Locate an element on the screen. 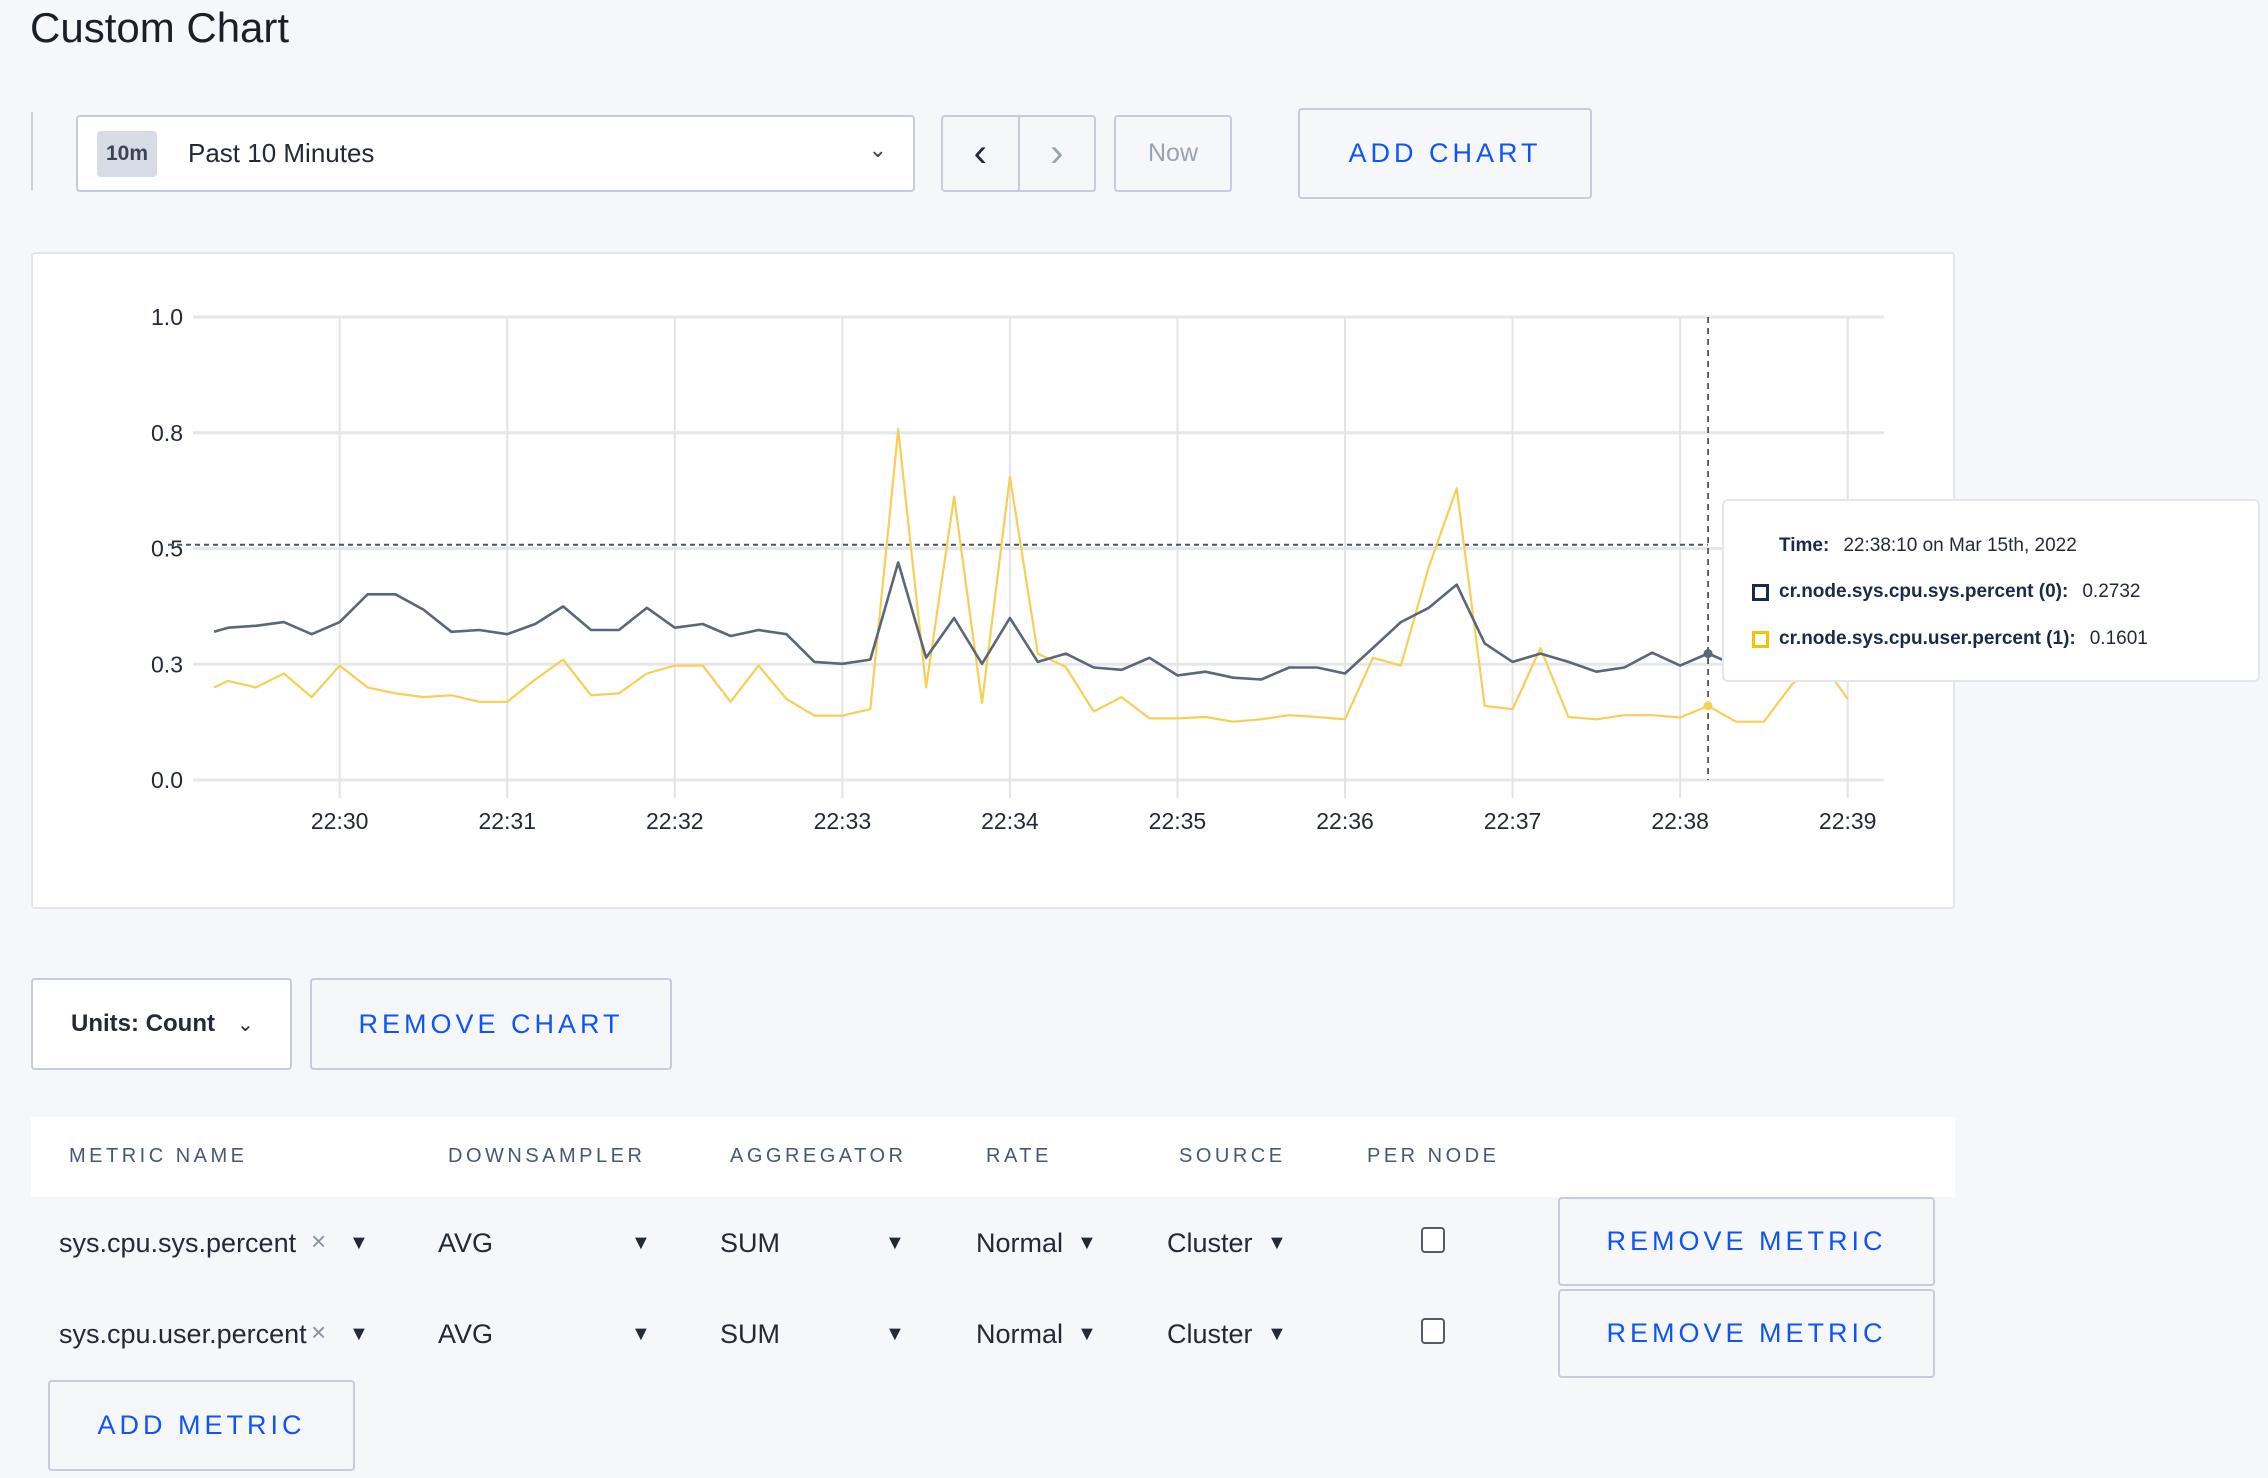  y-tick-label: 1.0 is located at coordinates (167, 317).